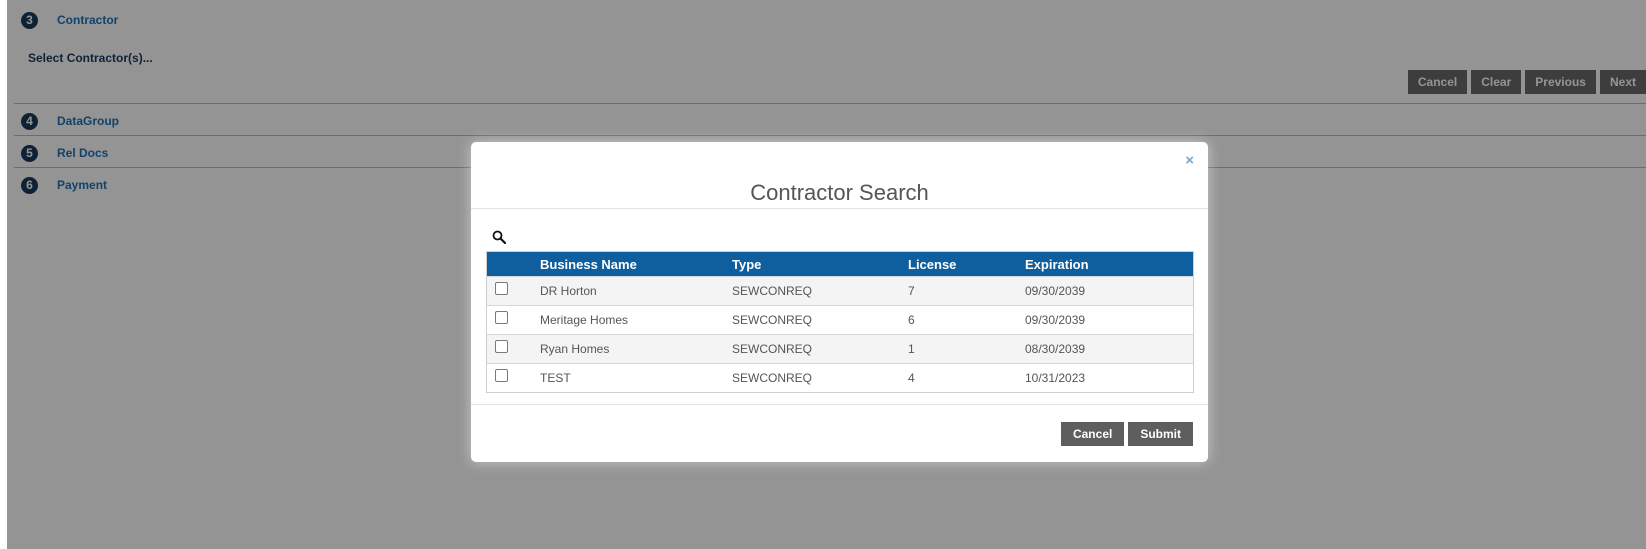  Describe the element at coordinates (1094, 264) in the screenshot. I see `column-header-expiration: Expiration` at that location.